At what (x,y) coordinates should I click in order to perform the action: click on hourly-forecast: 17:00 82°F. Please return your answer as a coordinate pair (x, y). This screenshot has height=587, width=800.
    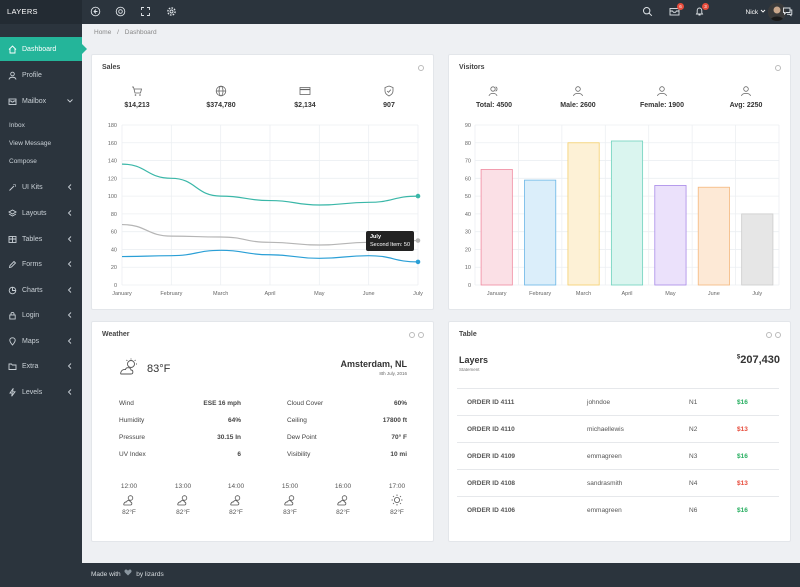
    Looking at the image, I should click on (397, 499).